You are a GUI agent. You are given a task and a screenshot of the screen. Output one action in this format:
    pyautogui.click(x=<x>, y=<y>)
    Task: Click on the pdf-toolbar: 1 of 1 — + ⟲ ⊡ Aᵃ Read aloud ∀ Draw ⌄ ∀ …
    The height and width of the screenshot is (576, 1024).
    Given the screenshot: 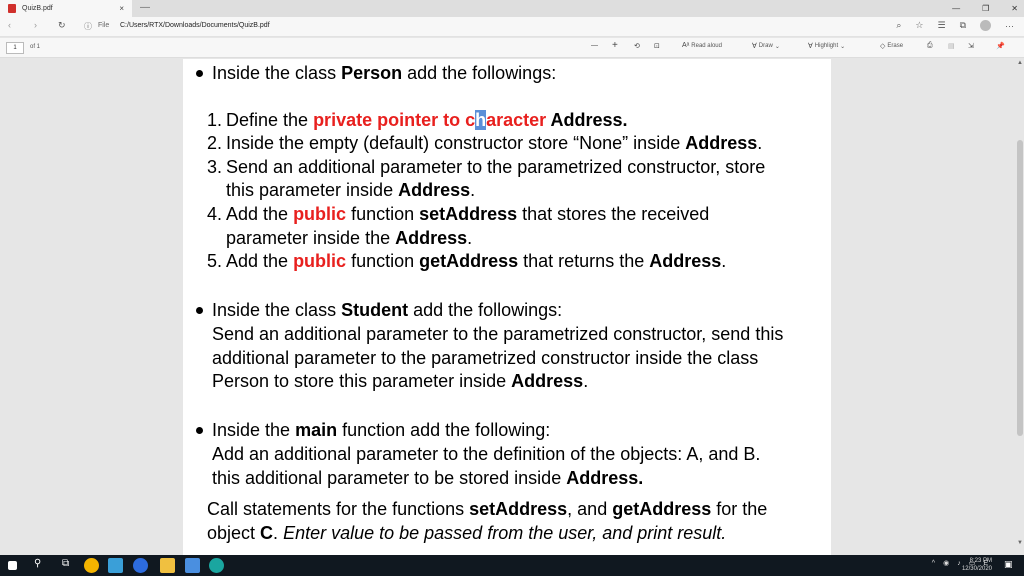 What is the action you would take?
    pyautogui.click(x=512, y=48)
    